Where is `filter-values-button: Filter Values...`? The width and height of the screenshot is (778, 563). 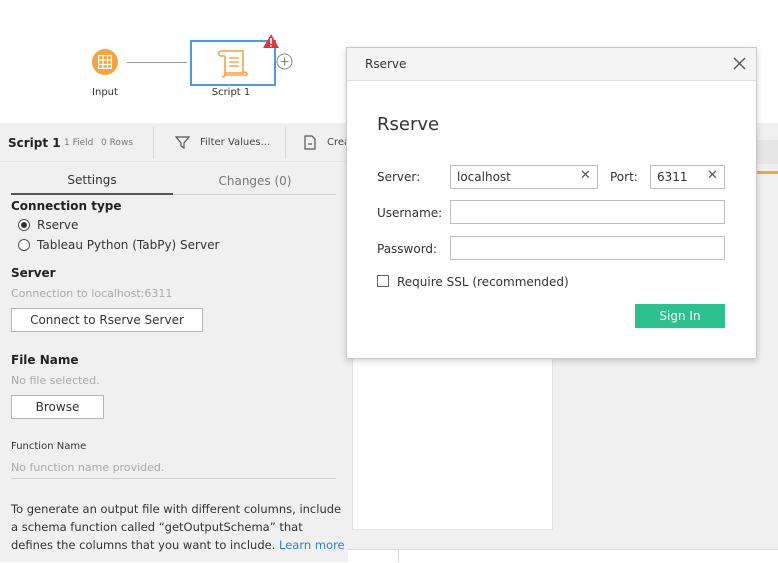 filter-values-button: Filter Values... is located at coordinates (235, 142).